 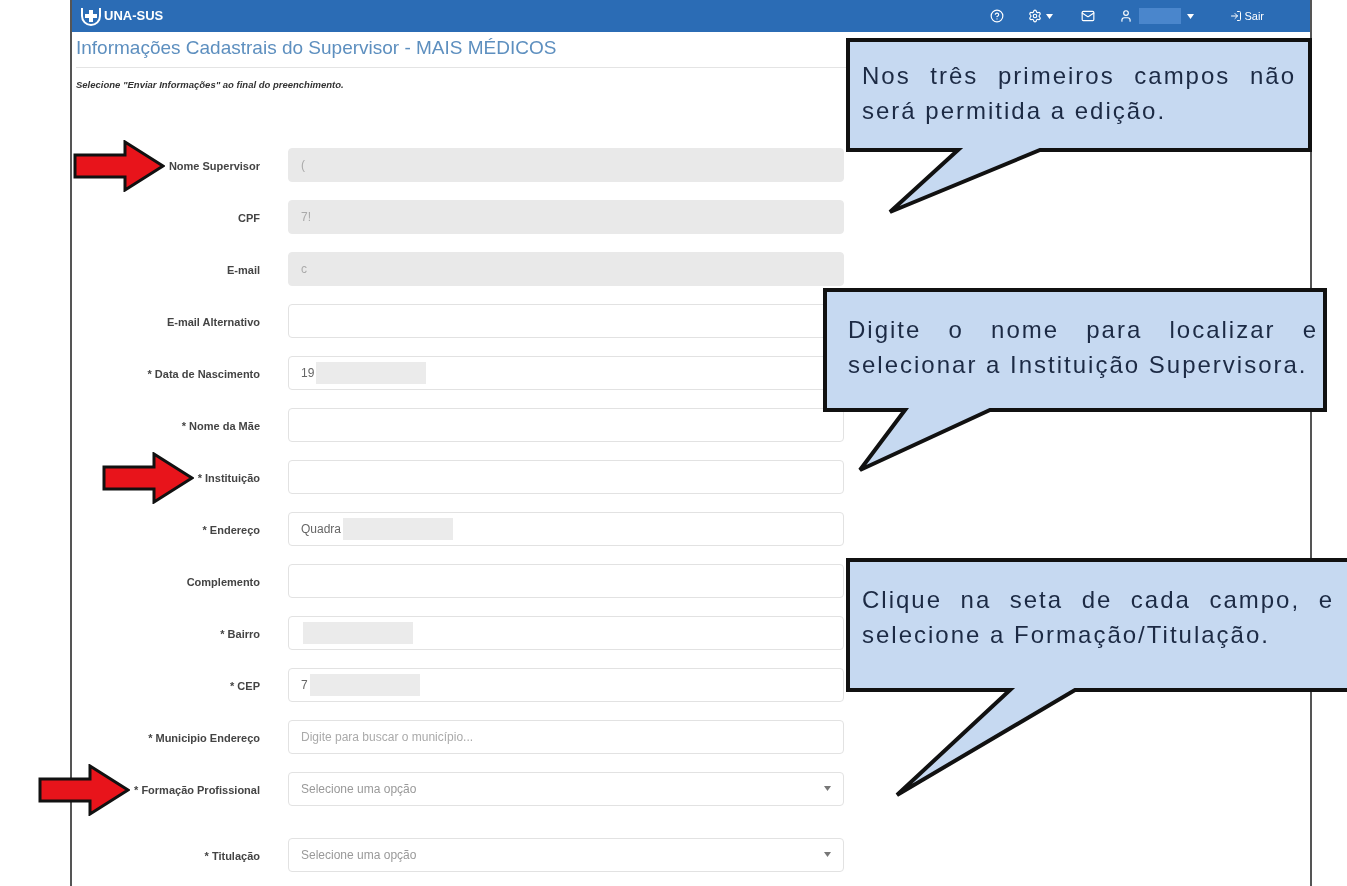 What do you see at coordinates (214, 166) in the screenshot?
I see `field-label: Nome Supervisor` at bounding box center [214, 166].